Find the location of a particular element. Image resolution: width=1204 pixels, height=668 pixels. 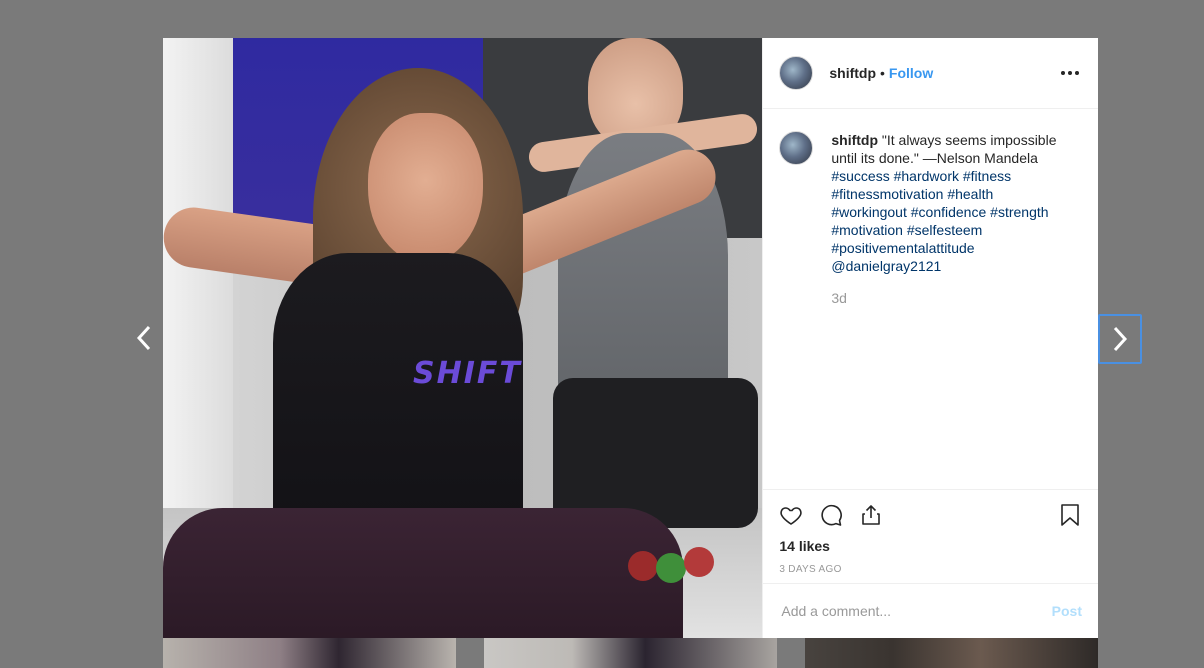

hashtag-link: #strength is located at coordinates (1019, 212).